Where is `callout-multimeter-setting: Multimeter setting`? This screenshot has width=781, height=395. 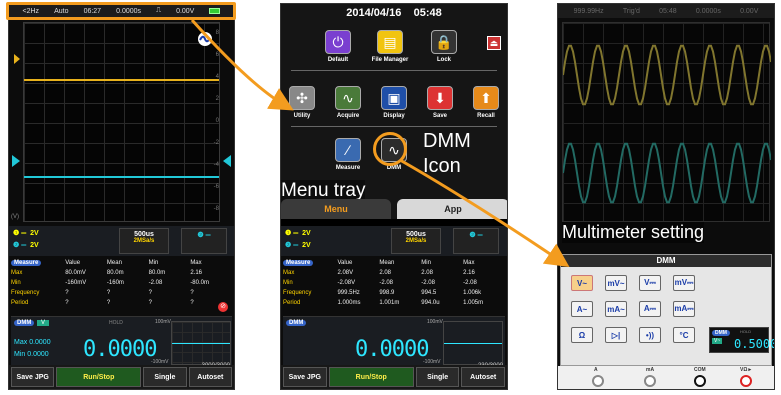
callout-multimeter-setting: Multimeter setting is located at coordinates (633, 232).